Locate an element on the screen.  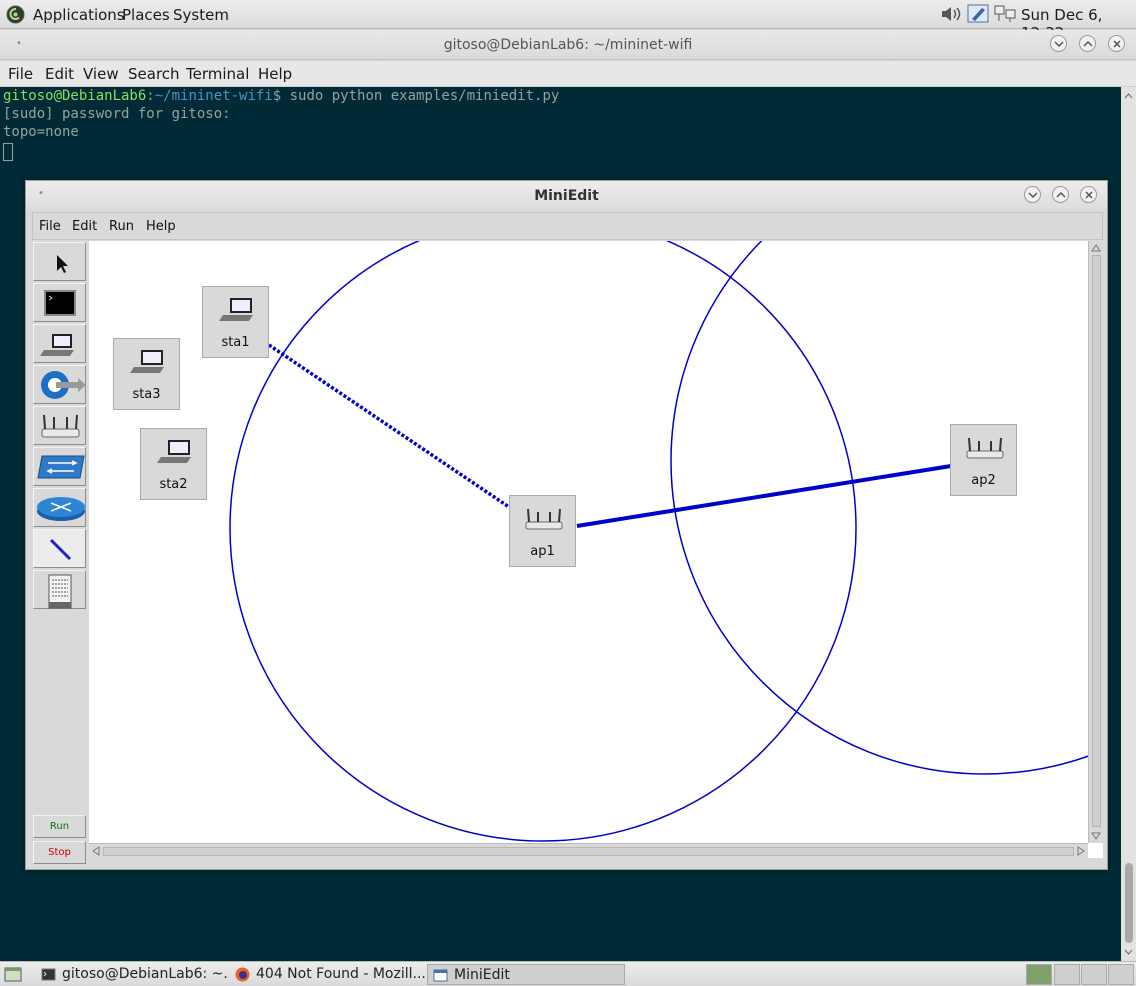
scrollbar-corner is located at coordinates (1095, 850).